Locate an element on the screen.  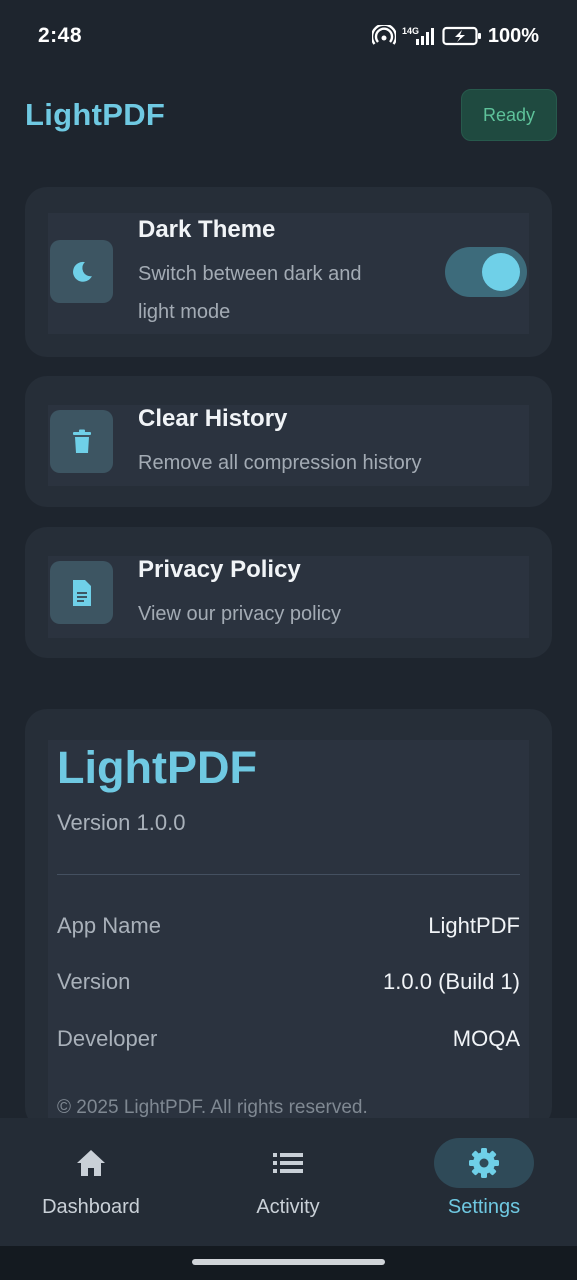
status-bar: 2:48 1 4G 100% is located at coordinates (288, 36).